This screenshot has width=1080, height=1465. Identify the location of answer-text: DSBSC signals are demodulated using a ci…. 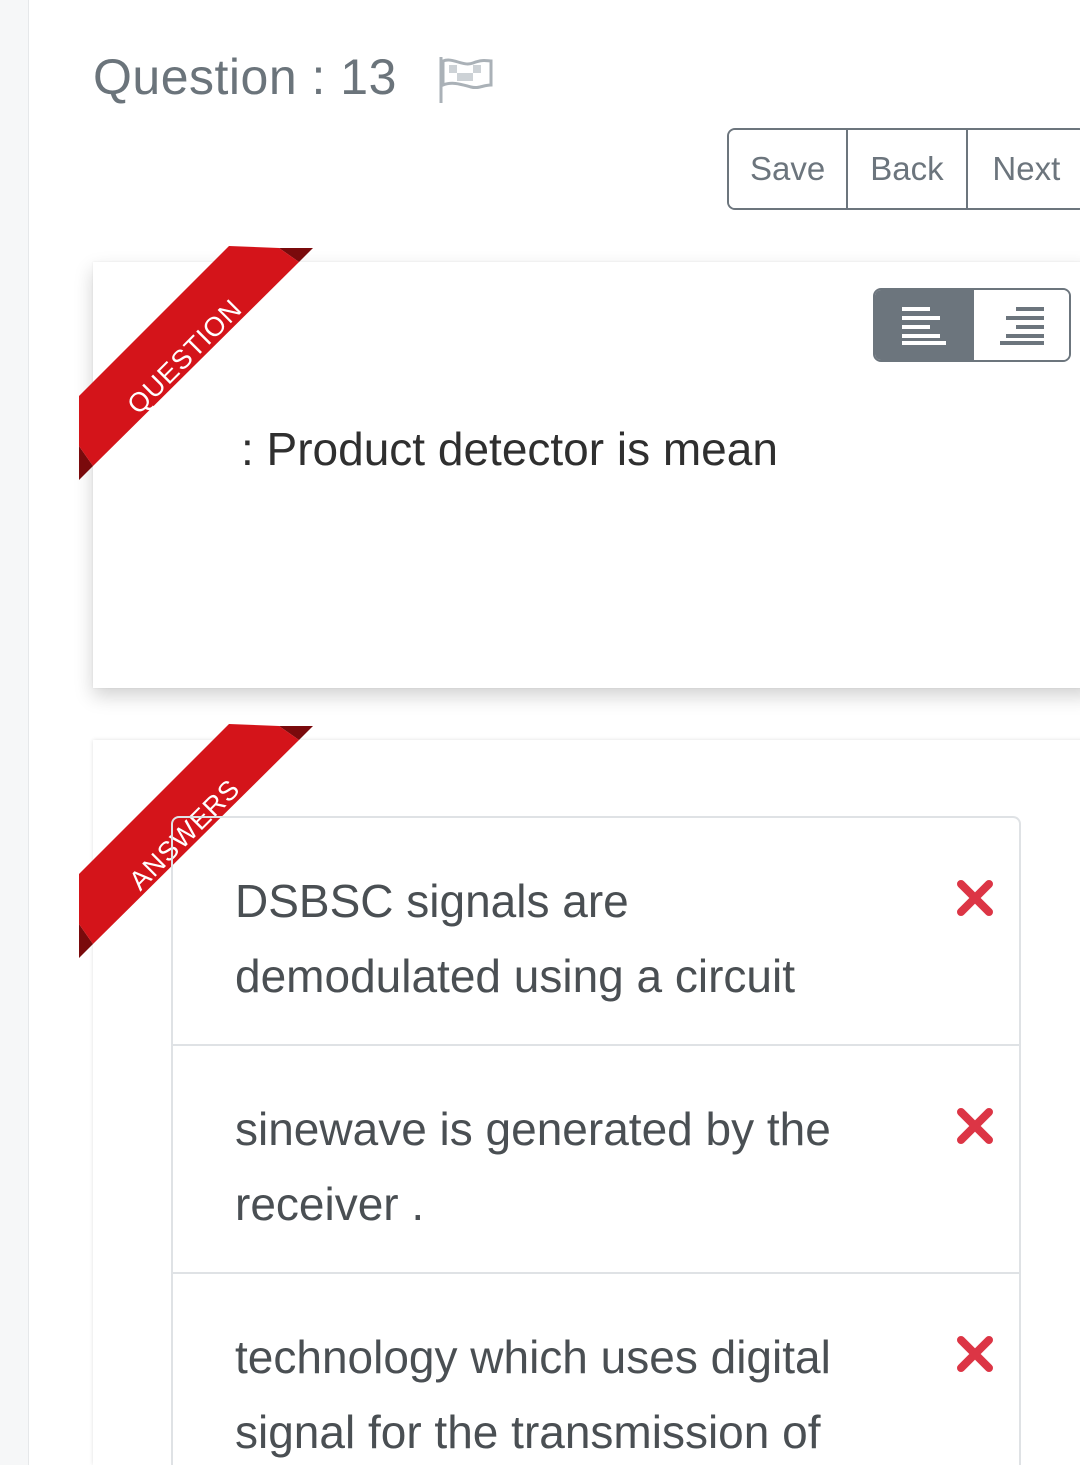
(515, 938).